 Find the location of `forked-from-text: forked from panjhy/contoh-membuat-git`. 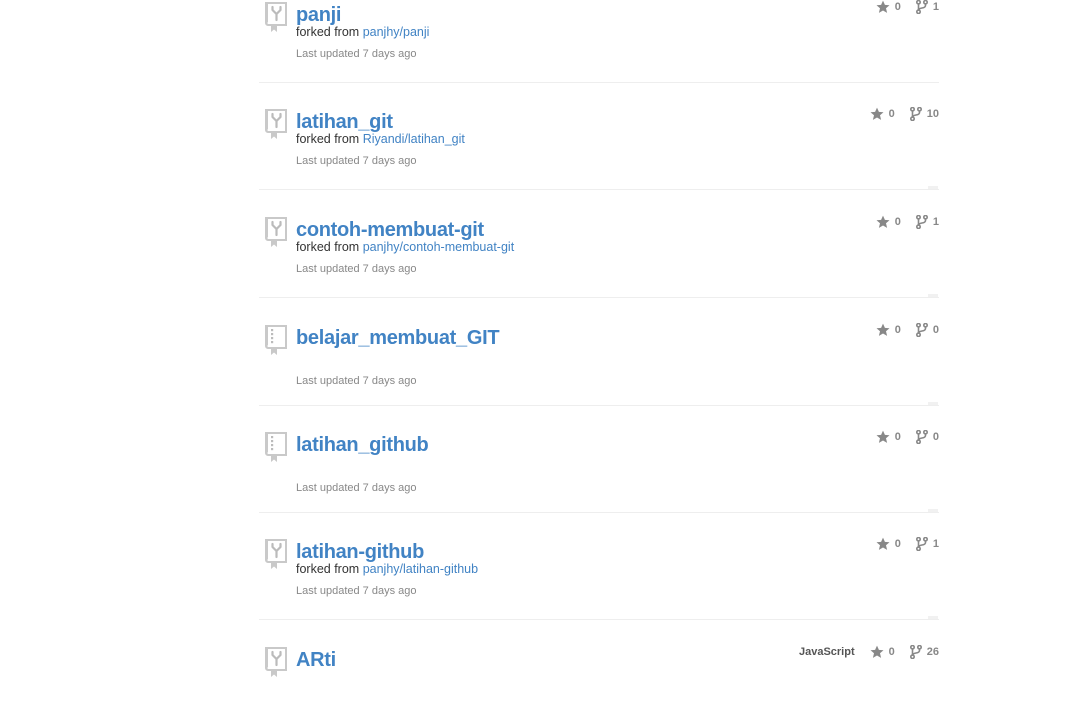

forked-from-text: forked from panjhy/contoh-membuat-git is located at coordinates (405, 247).